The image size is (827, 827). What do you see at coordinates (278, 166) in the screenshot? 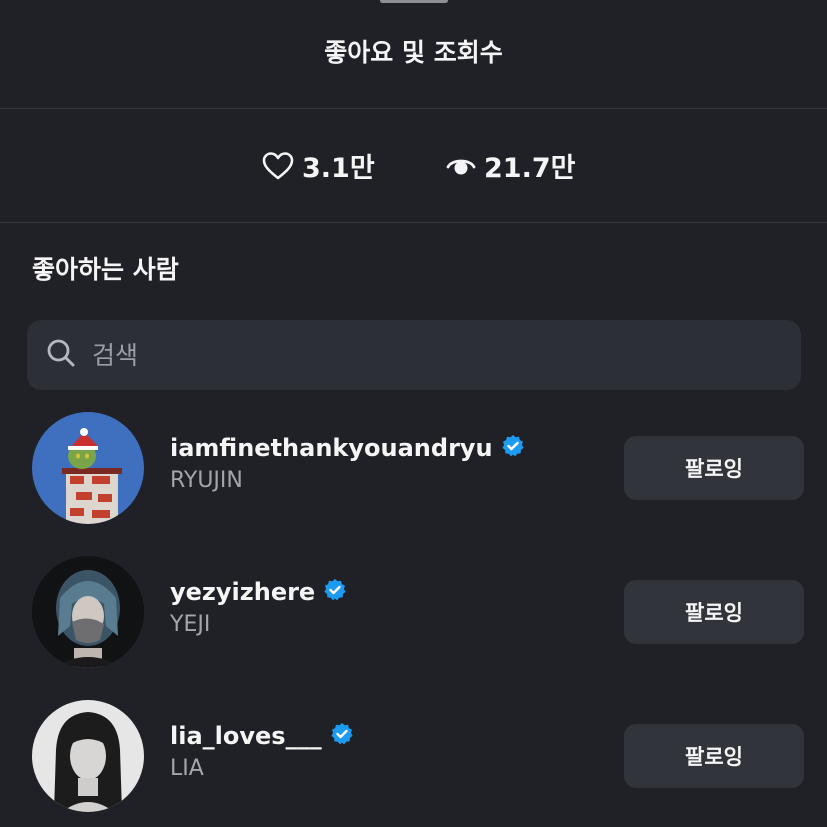
I see `heart-icon` at bounding box center [278, 166].